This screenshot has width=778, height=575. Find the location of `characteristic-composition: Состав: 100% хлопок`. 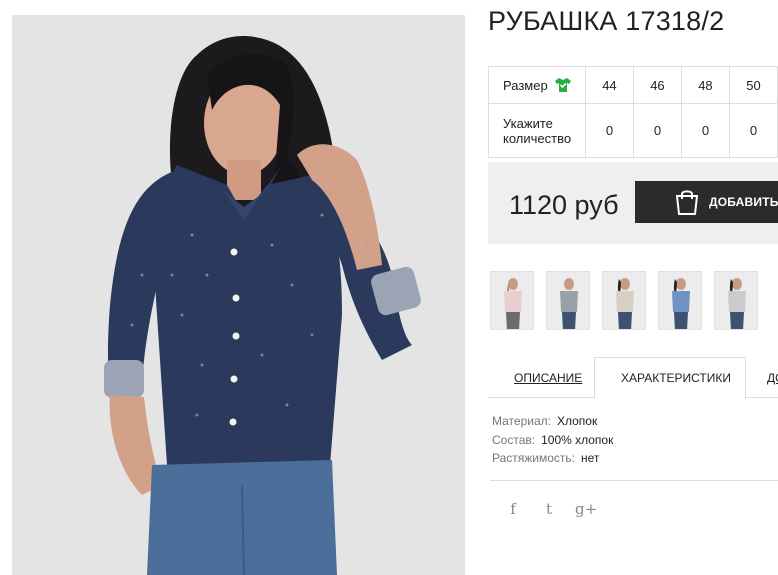

characteristic-composition: Состав: 100% хлопок is located at coordinates (552, 440).